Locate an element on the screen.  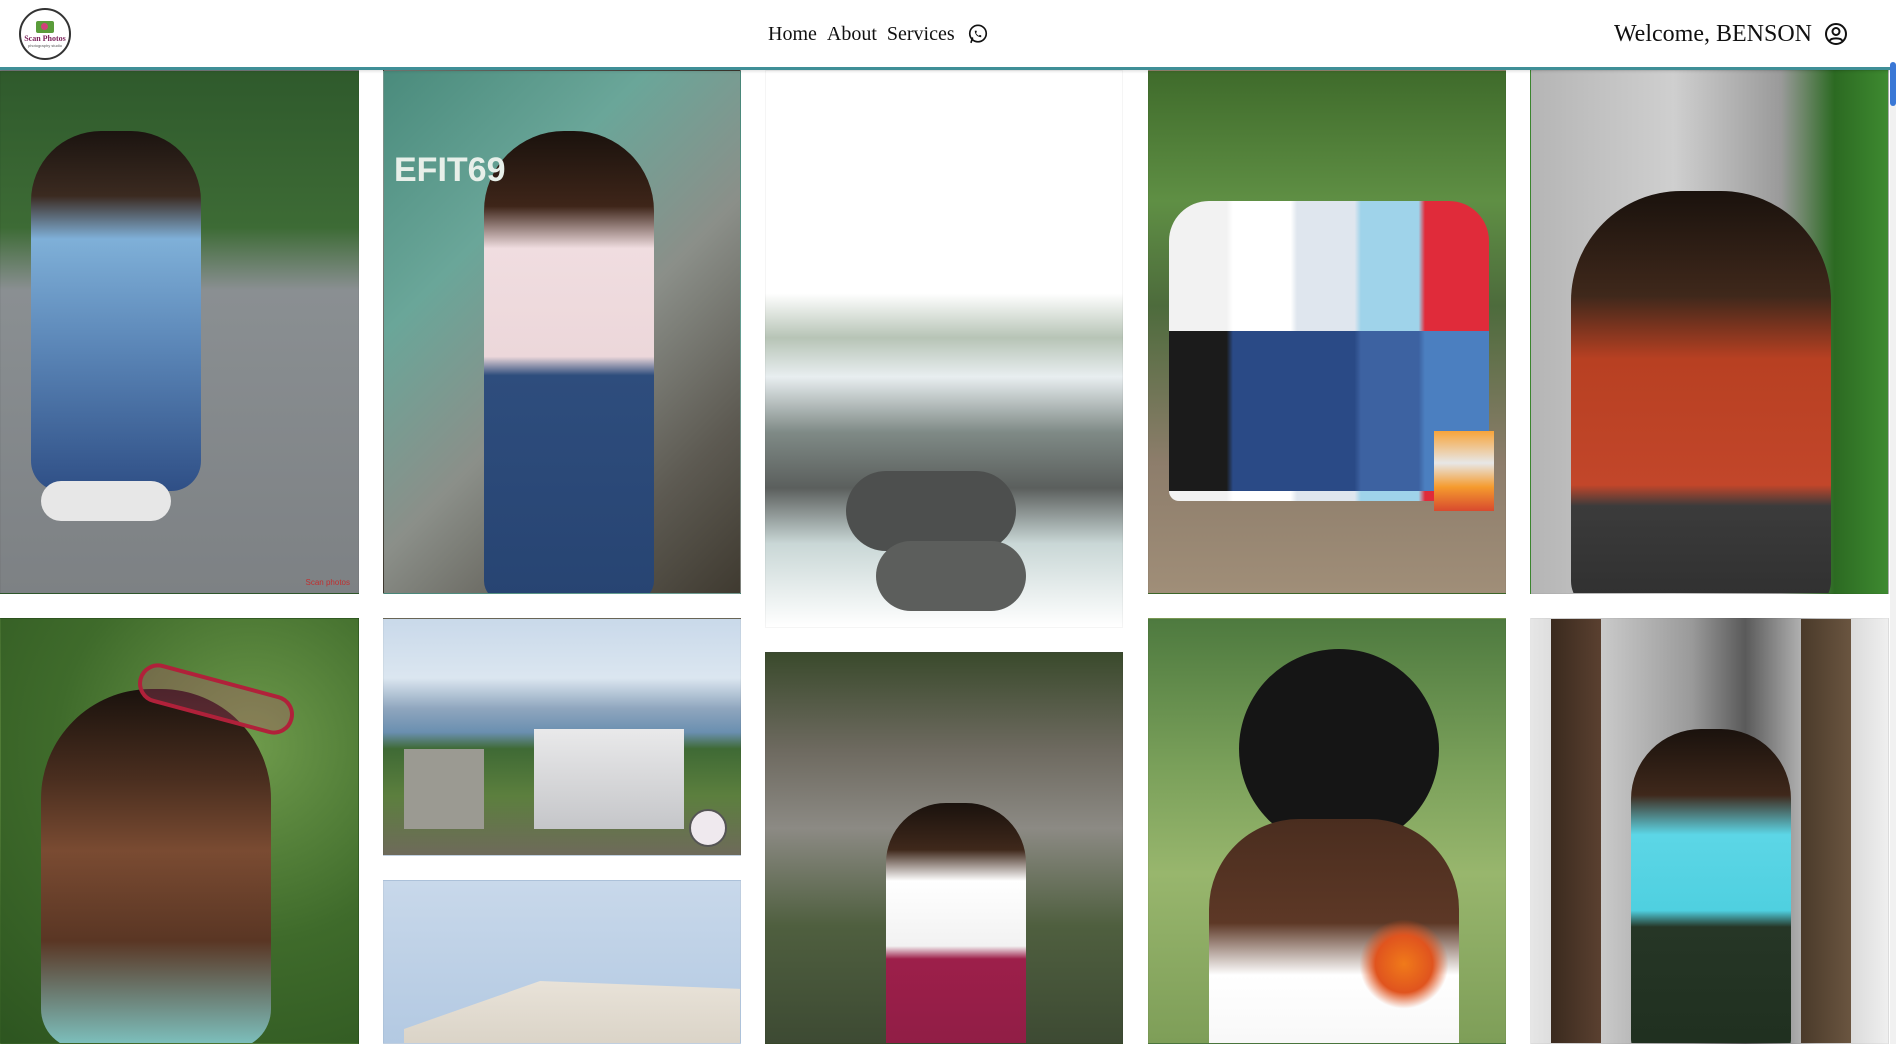
gallery-photo-woman-graffiti-wall: EFIT69 is located at coordinates (562, 332).